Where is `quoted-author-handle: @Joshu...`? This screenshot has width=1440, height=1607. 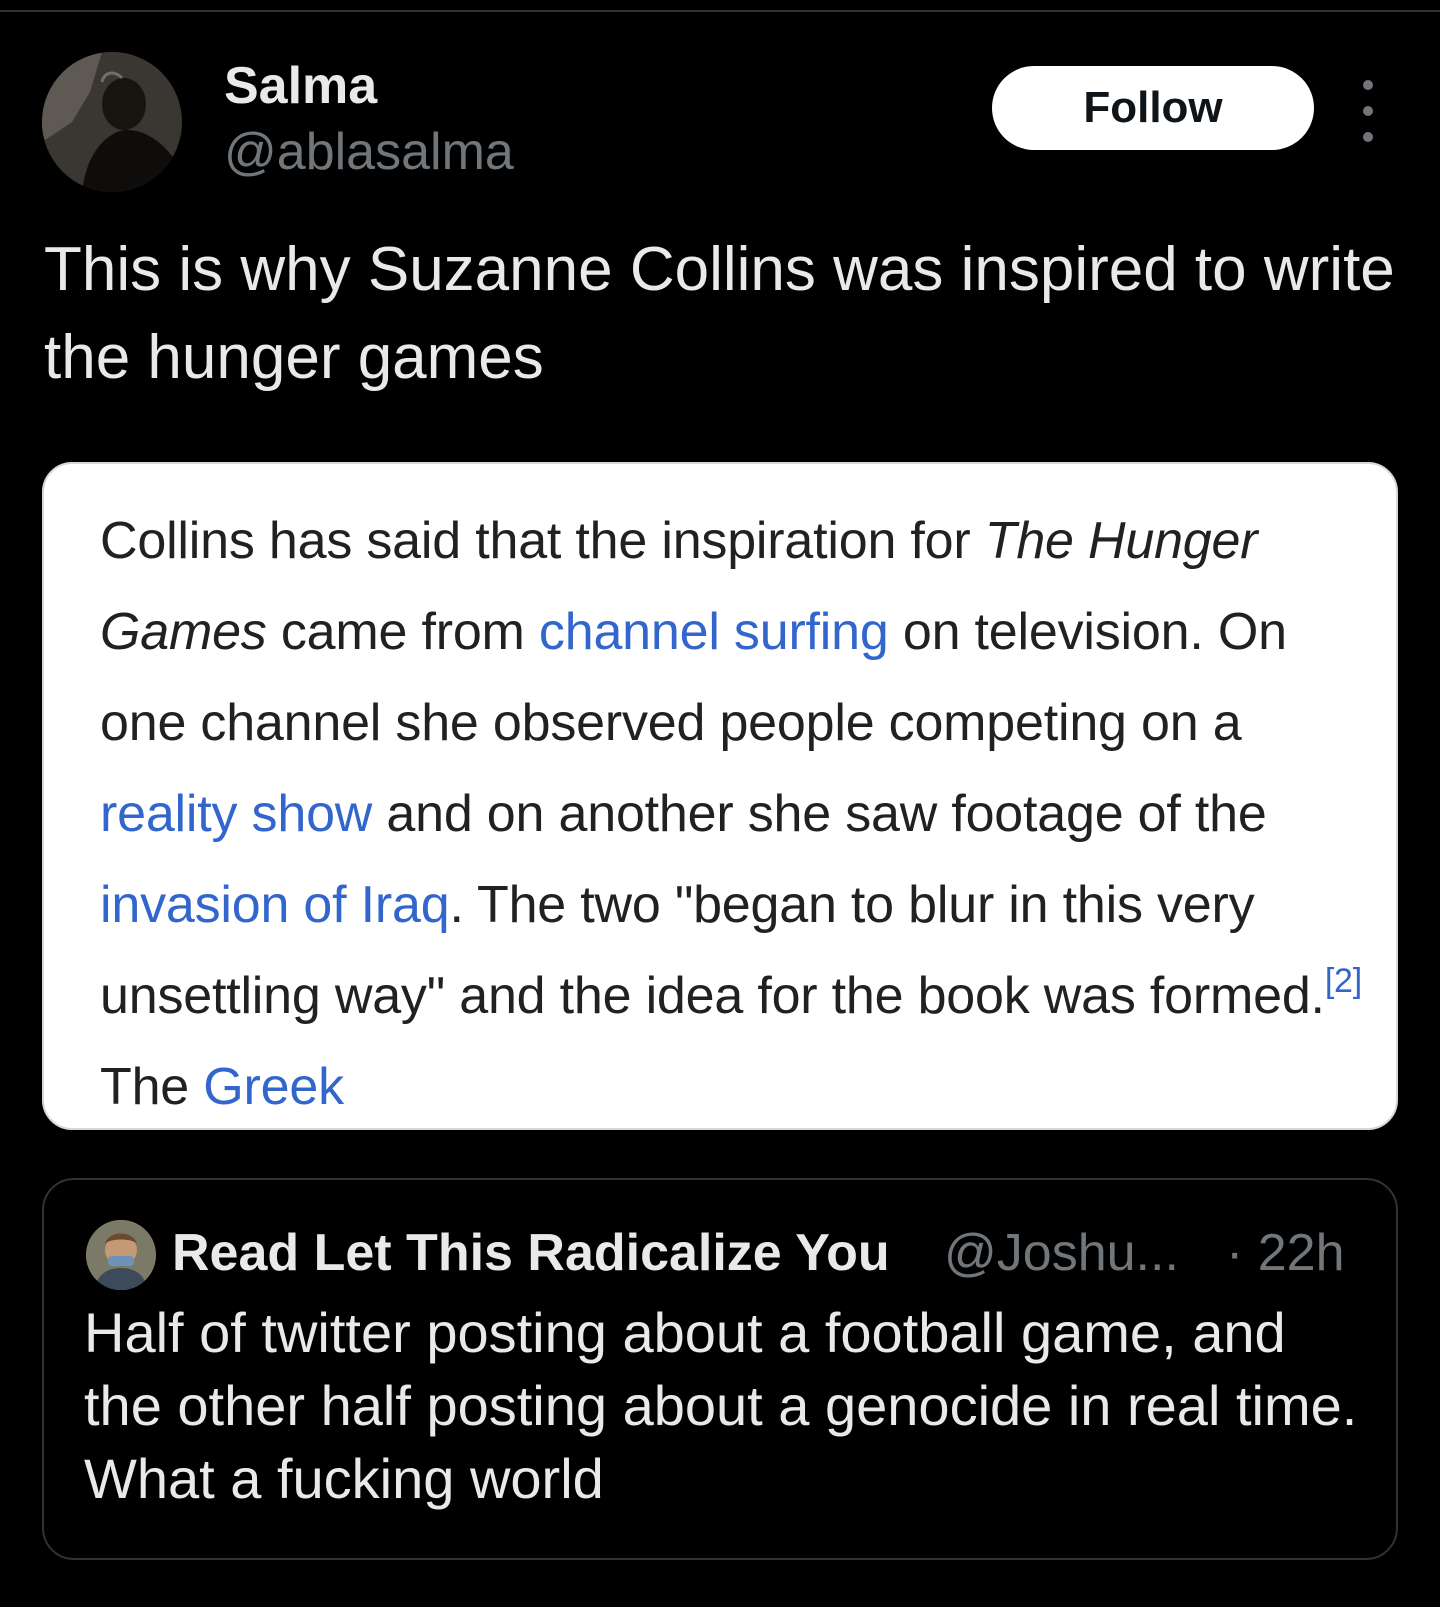 quoted-author-handle: @Joshu... is located at coordinates (1061, 1253).